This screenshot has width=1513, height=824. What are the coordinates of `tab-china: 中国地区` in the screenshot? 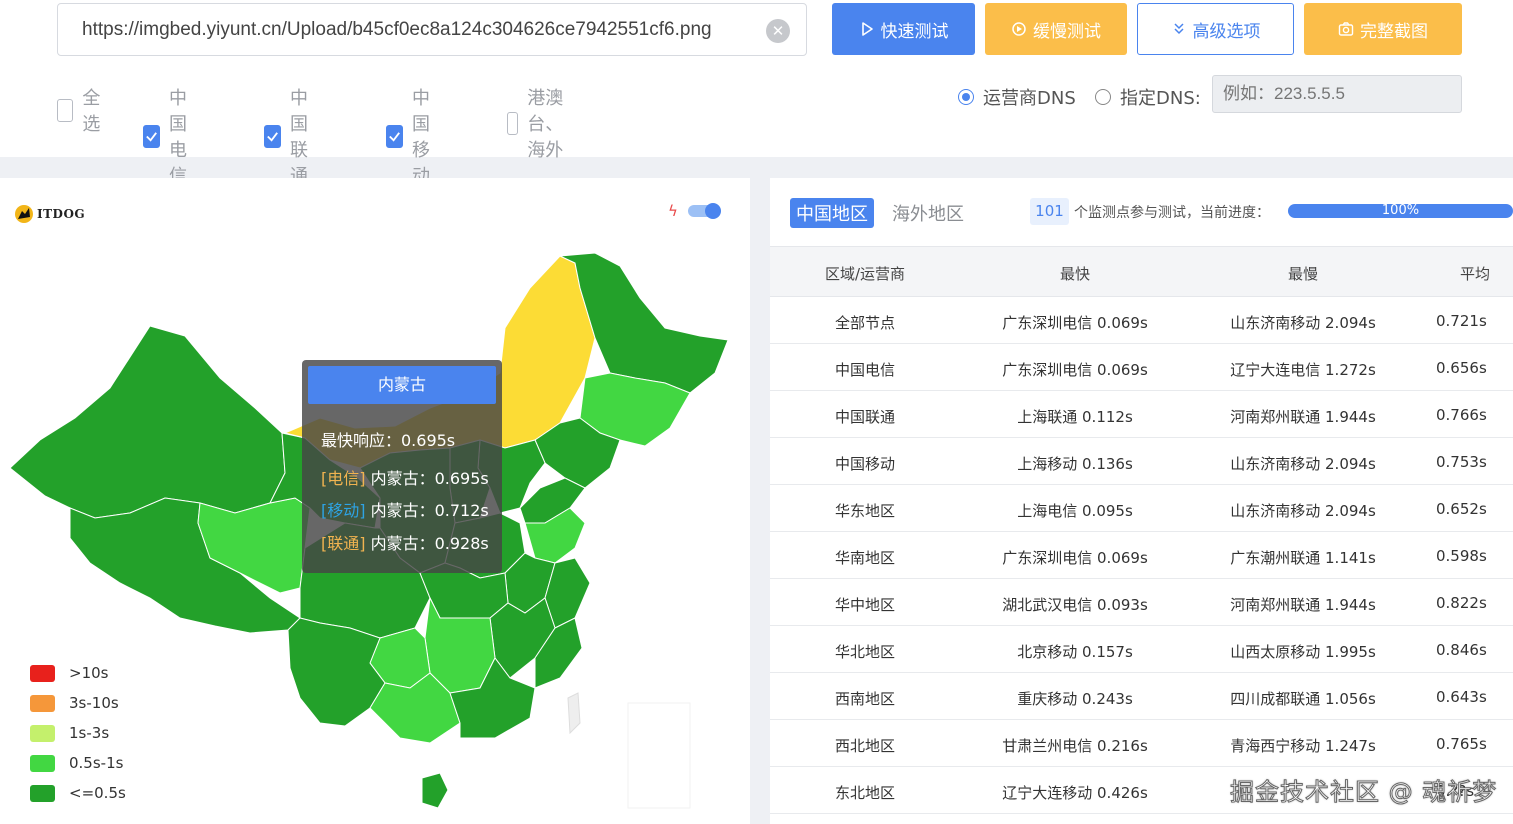 It's located at (832, 213).